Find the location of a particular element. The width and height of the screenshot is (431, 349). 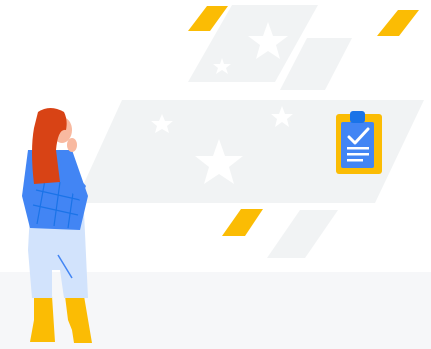

yellow-accent-top-right is located at coordinates (398, 23).